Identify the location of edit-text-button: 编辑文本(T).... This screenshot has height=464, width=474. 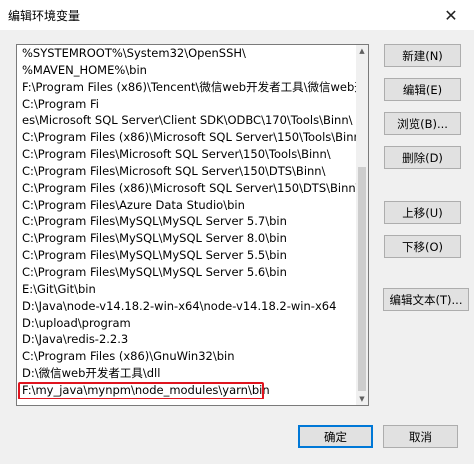
(426, 299).